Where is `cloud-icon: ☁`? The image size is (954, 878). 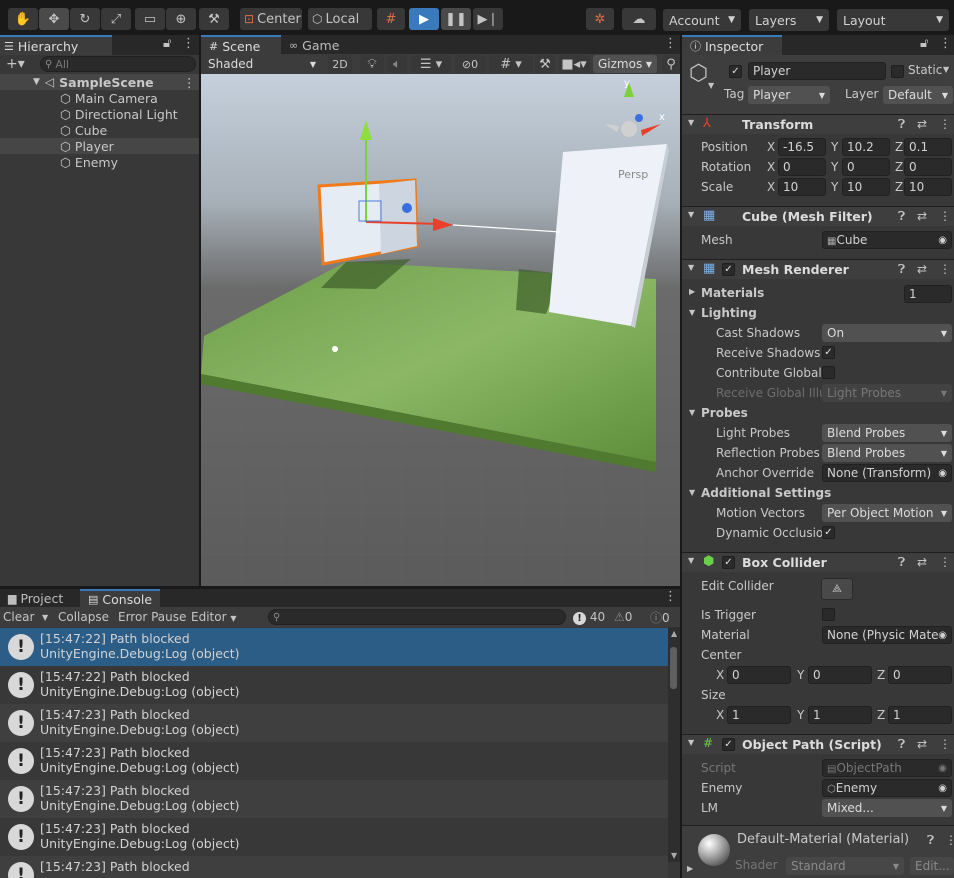 cloud-icon: ☁ is located at coordinates (639, 19).